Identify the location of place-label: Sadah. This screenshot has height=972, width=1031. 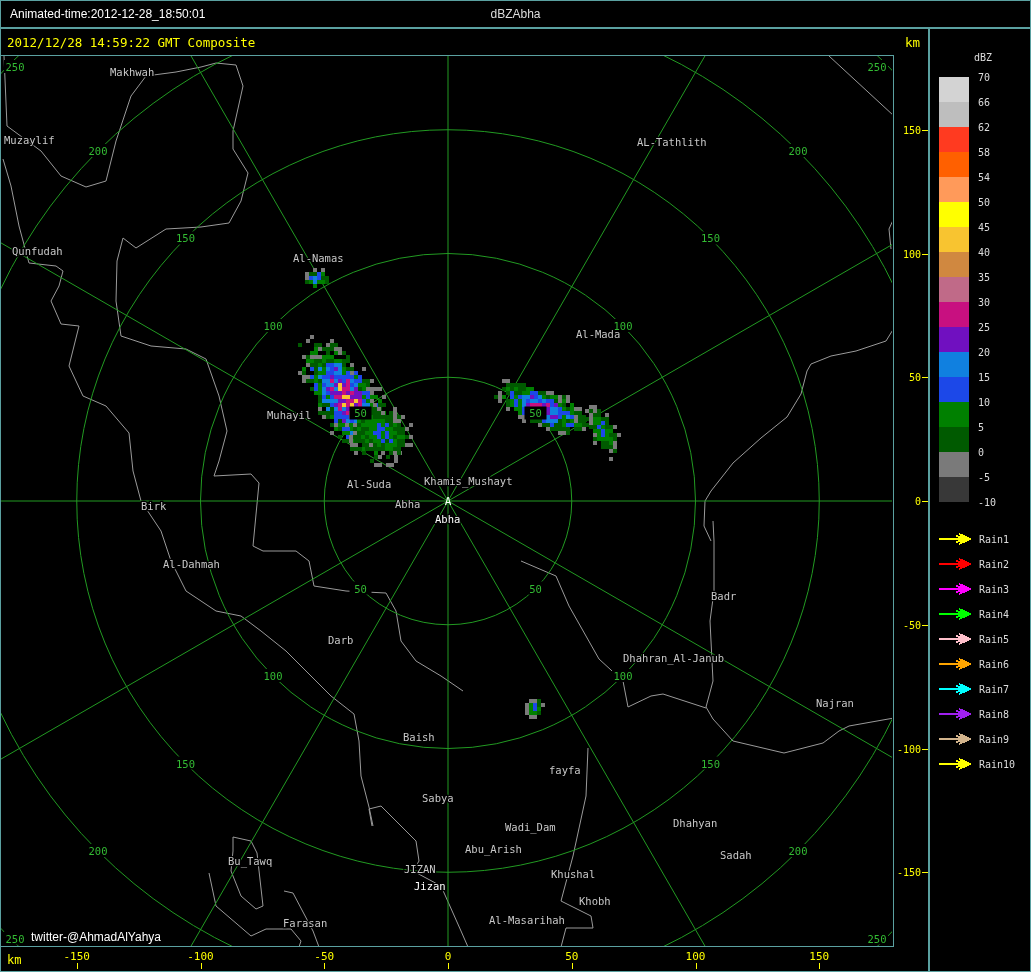
(736, 855).